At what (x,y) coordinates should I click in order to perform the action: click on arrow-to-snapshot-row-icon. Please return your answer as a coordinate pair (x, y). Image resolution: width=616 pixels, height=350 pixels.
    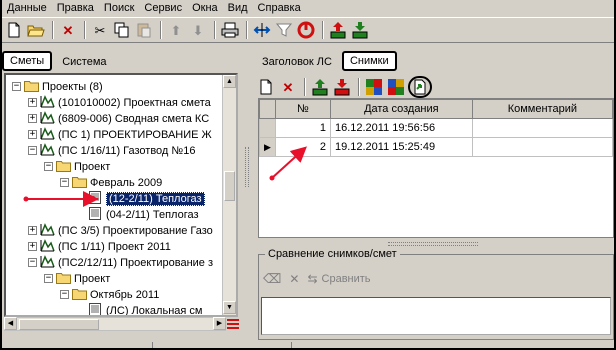
    Looking at the image, I should click on (288, 163).